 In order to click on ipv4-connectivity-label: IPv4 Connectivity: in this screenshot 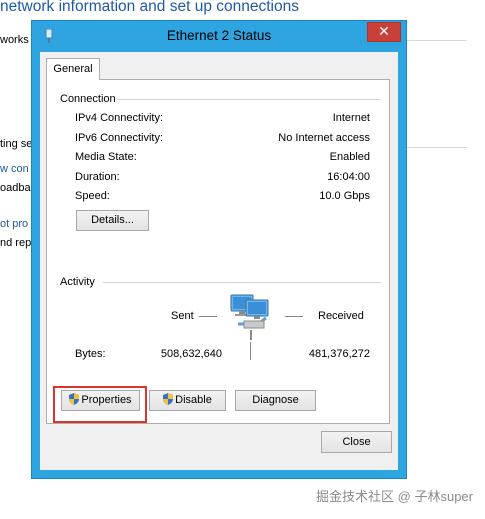, I will do `click(119, 118)`.